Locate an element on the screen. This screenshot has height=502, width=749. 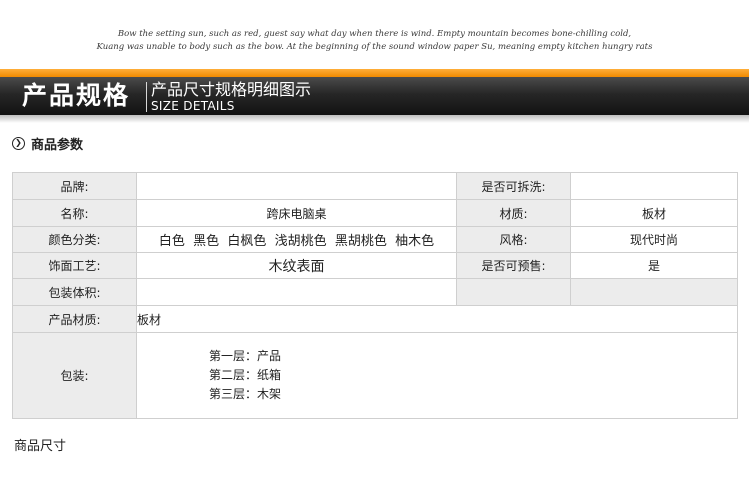
table-row: 名称: 跨床电脑桌 材质: 板材 is located at coordinates (375, 213).